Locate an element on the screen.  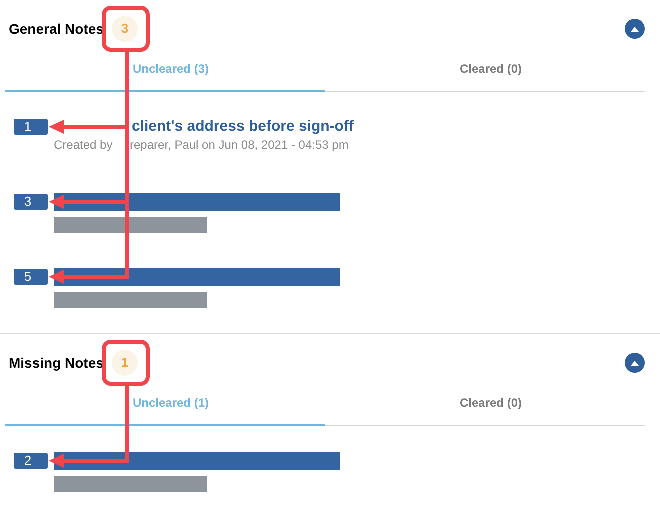
count-badge: 3 is located at coordinates (125, 29).